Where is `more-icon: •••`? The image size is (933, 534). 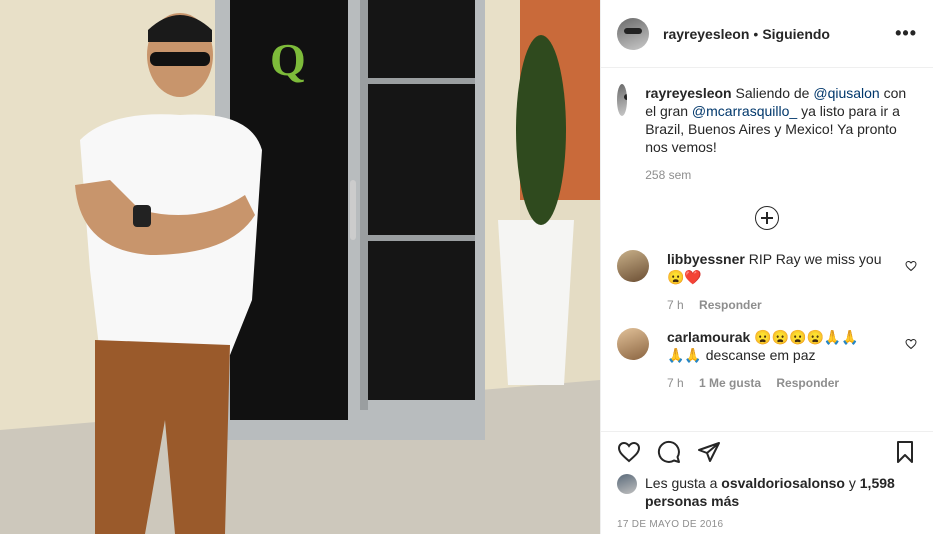
more-icon: ••• is located at coordinates (906, 33).